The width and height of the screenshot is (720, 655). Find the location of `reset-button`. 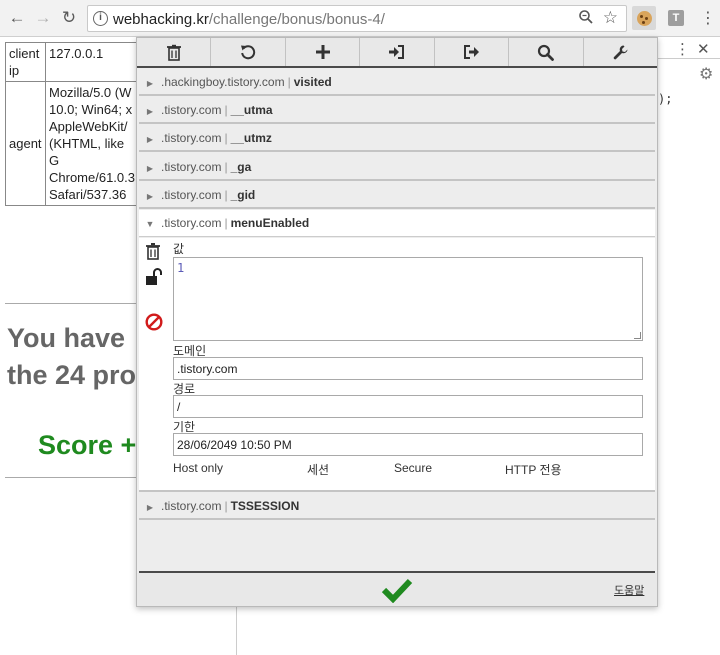

reset-button is located at coordinates (248, 52).